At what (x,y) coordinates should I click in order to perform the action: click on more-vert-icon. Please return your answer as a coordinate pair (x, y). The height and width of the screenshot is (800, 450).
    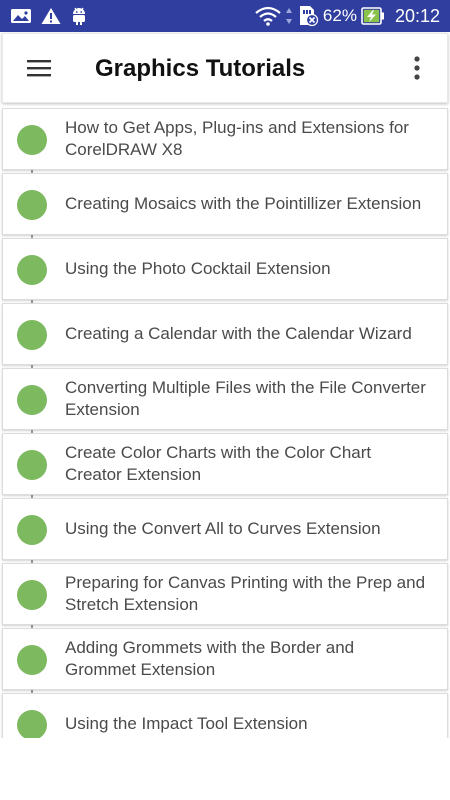
    Looking at the image, I should click on (417, 68).